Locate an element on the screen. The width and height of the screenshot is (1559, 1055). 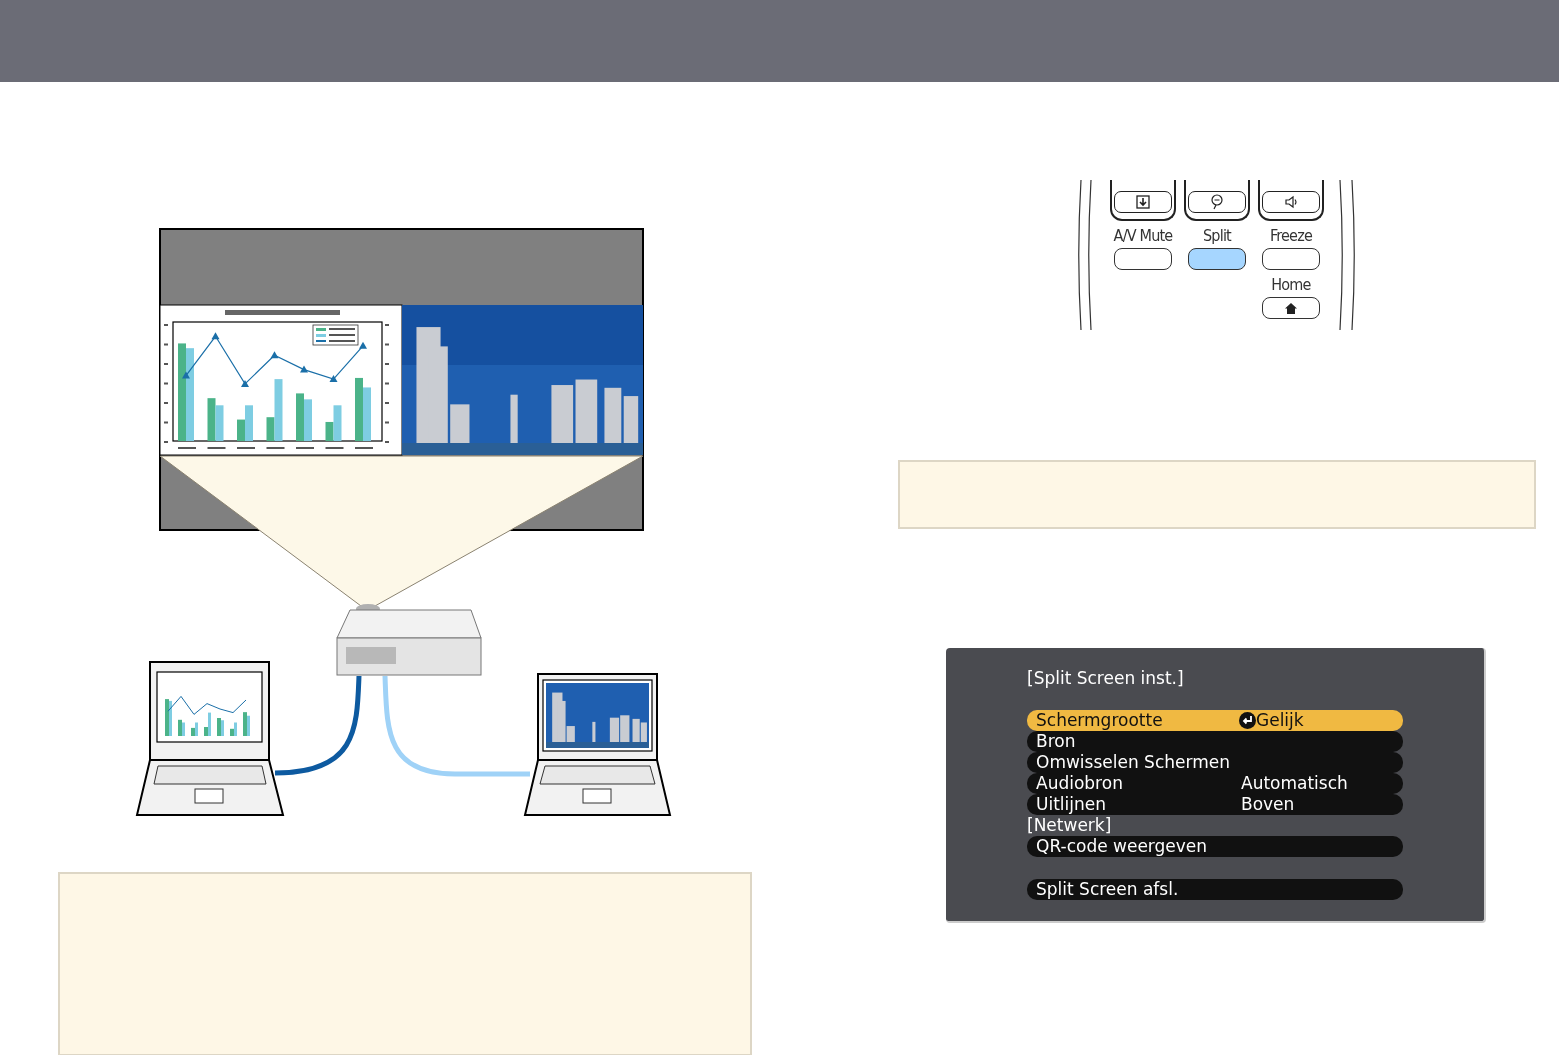
download-icon is located at coordinates (1143, 202).